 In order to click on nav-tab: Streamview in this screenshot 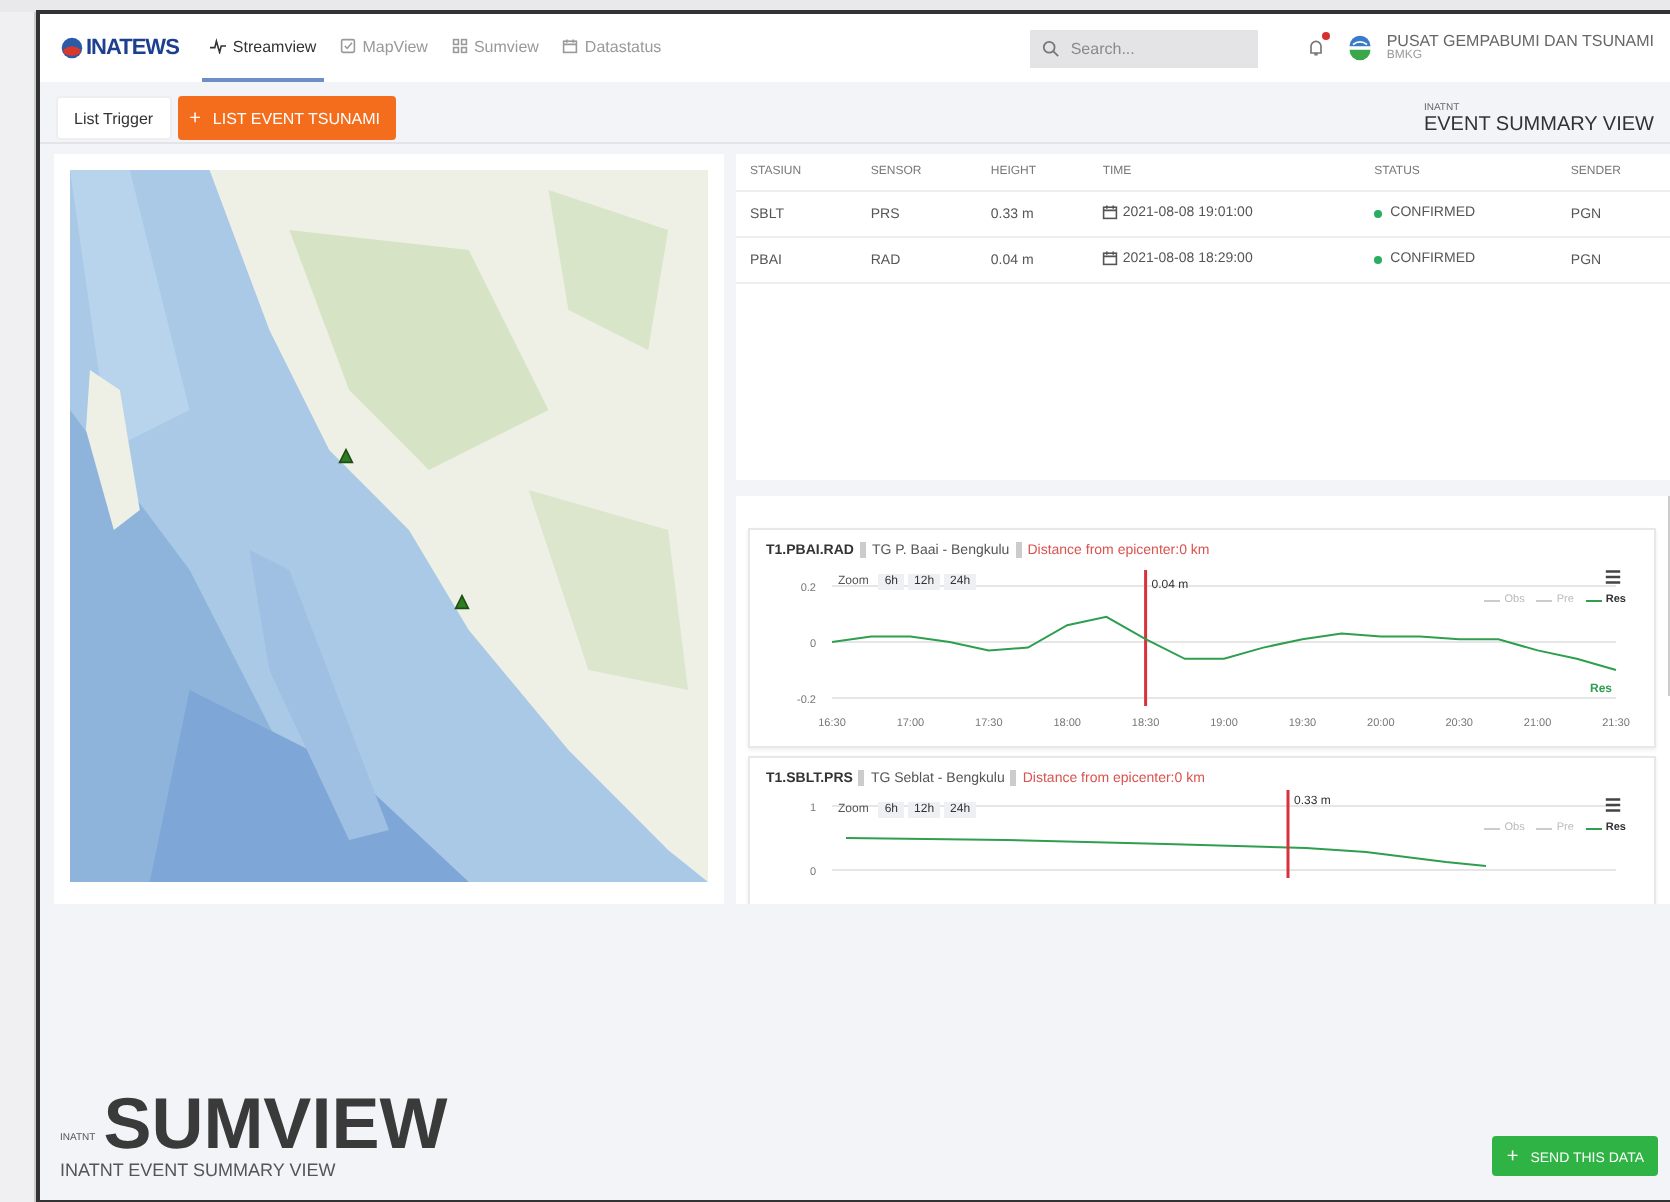, I will do `click(263, 48)`.